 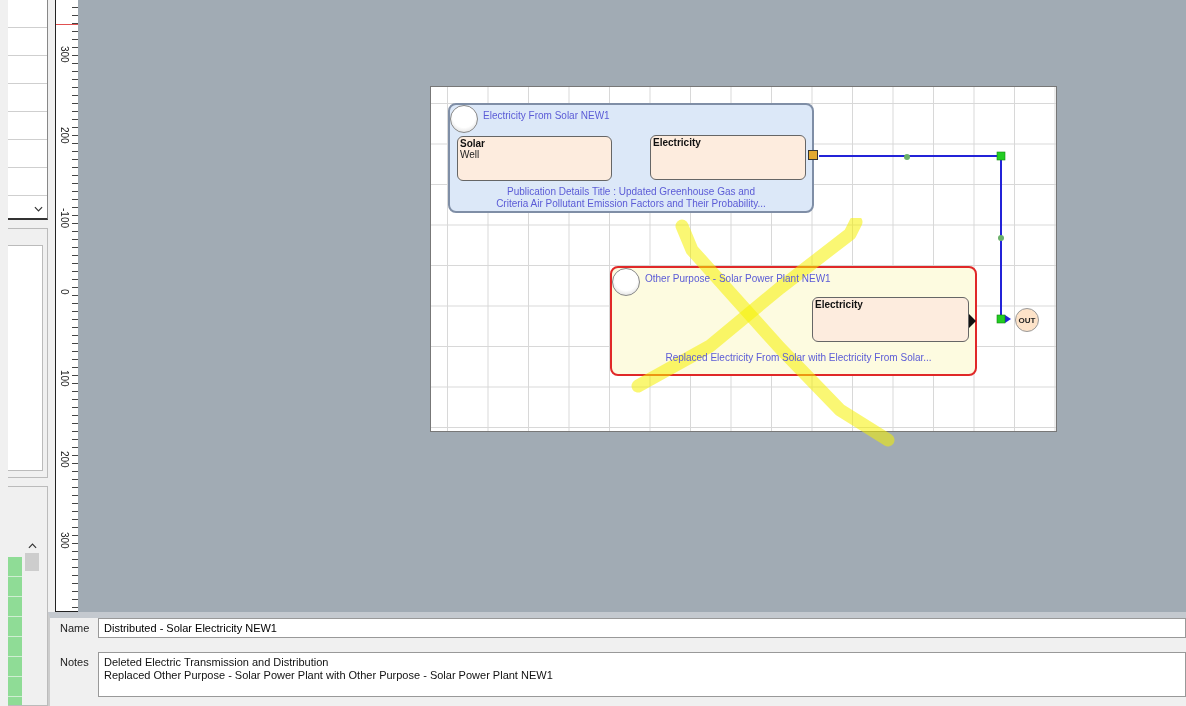 What do you see at coordinates (642, 674) in the screenshot?
I see `notes-field: Deleted Electric Transmission and Distribution Replaced Other Purpose - Solar Power Plant with Other Purpose - Solar Power Plant NEW1` at bounding box center [642, 674].